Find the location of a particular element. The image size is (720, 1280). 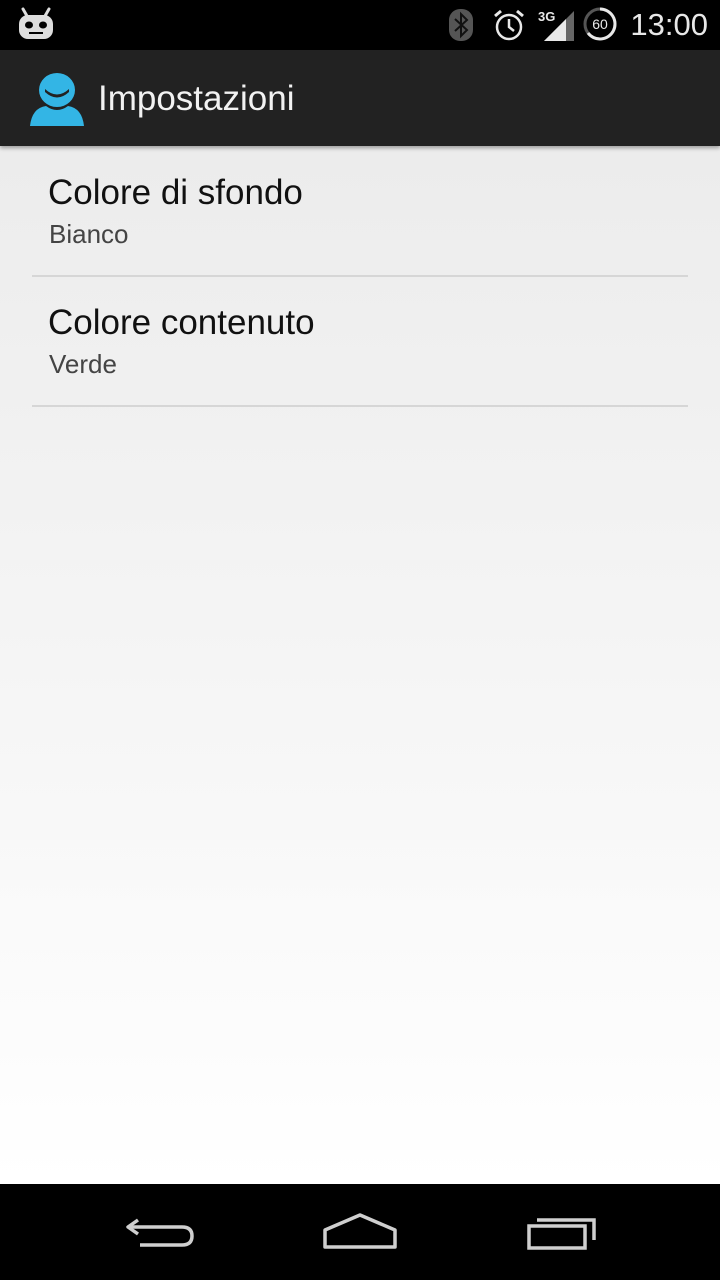

signal-icon: 3G is located at coordinates (556, 25).